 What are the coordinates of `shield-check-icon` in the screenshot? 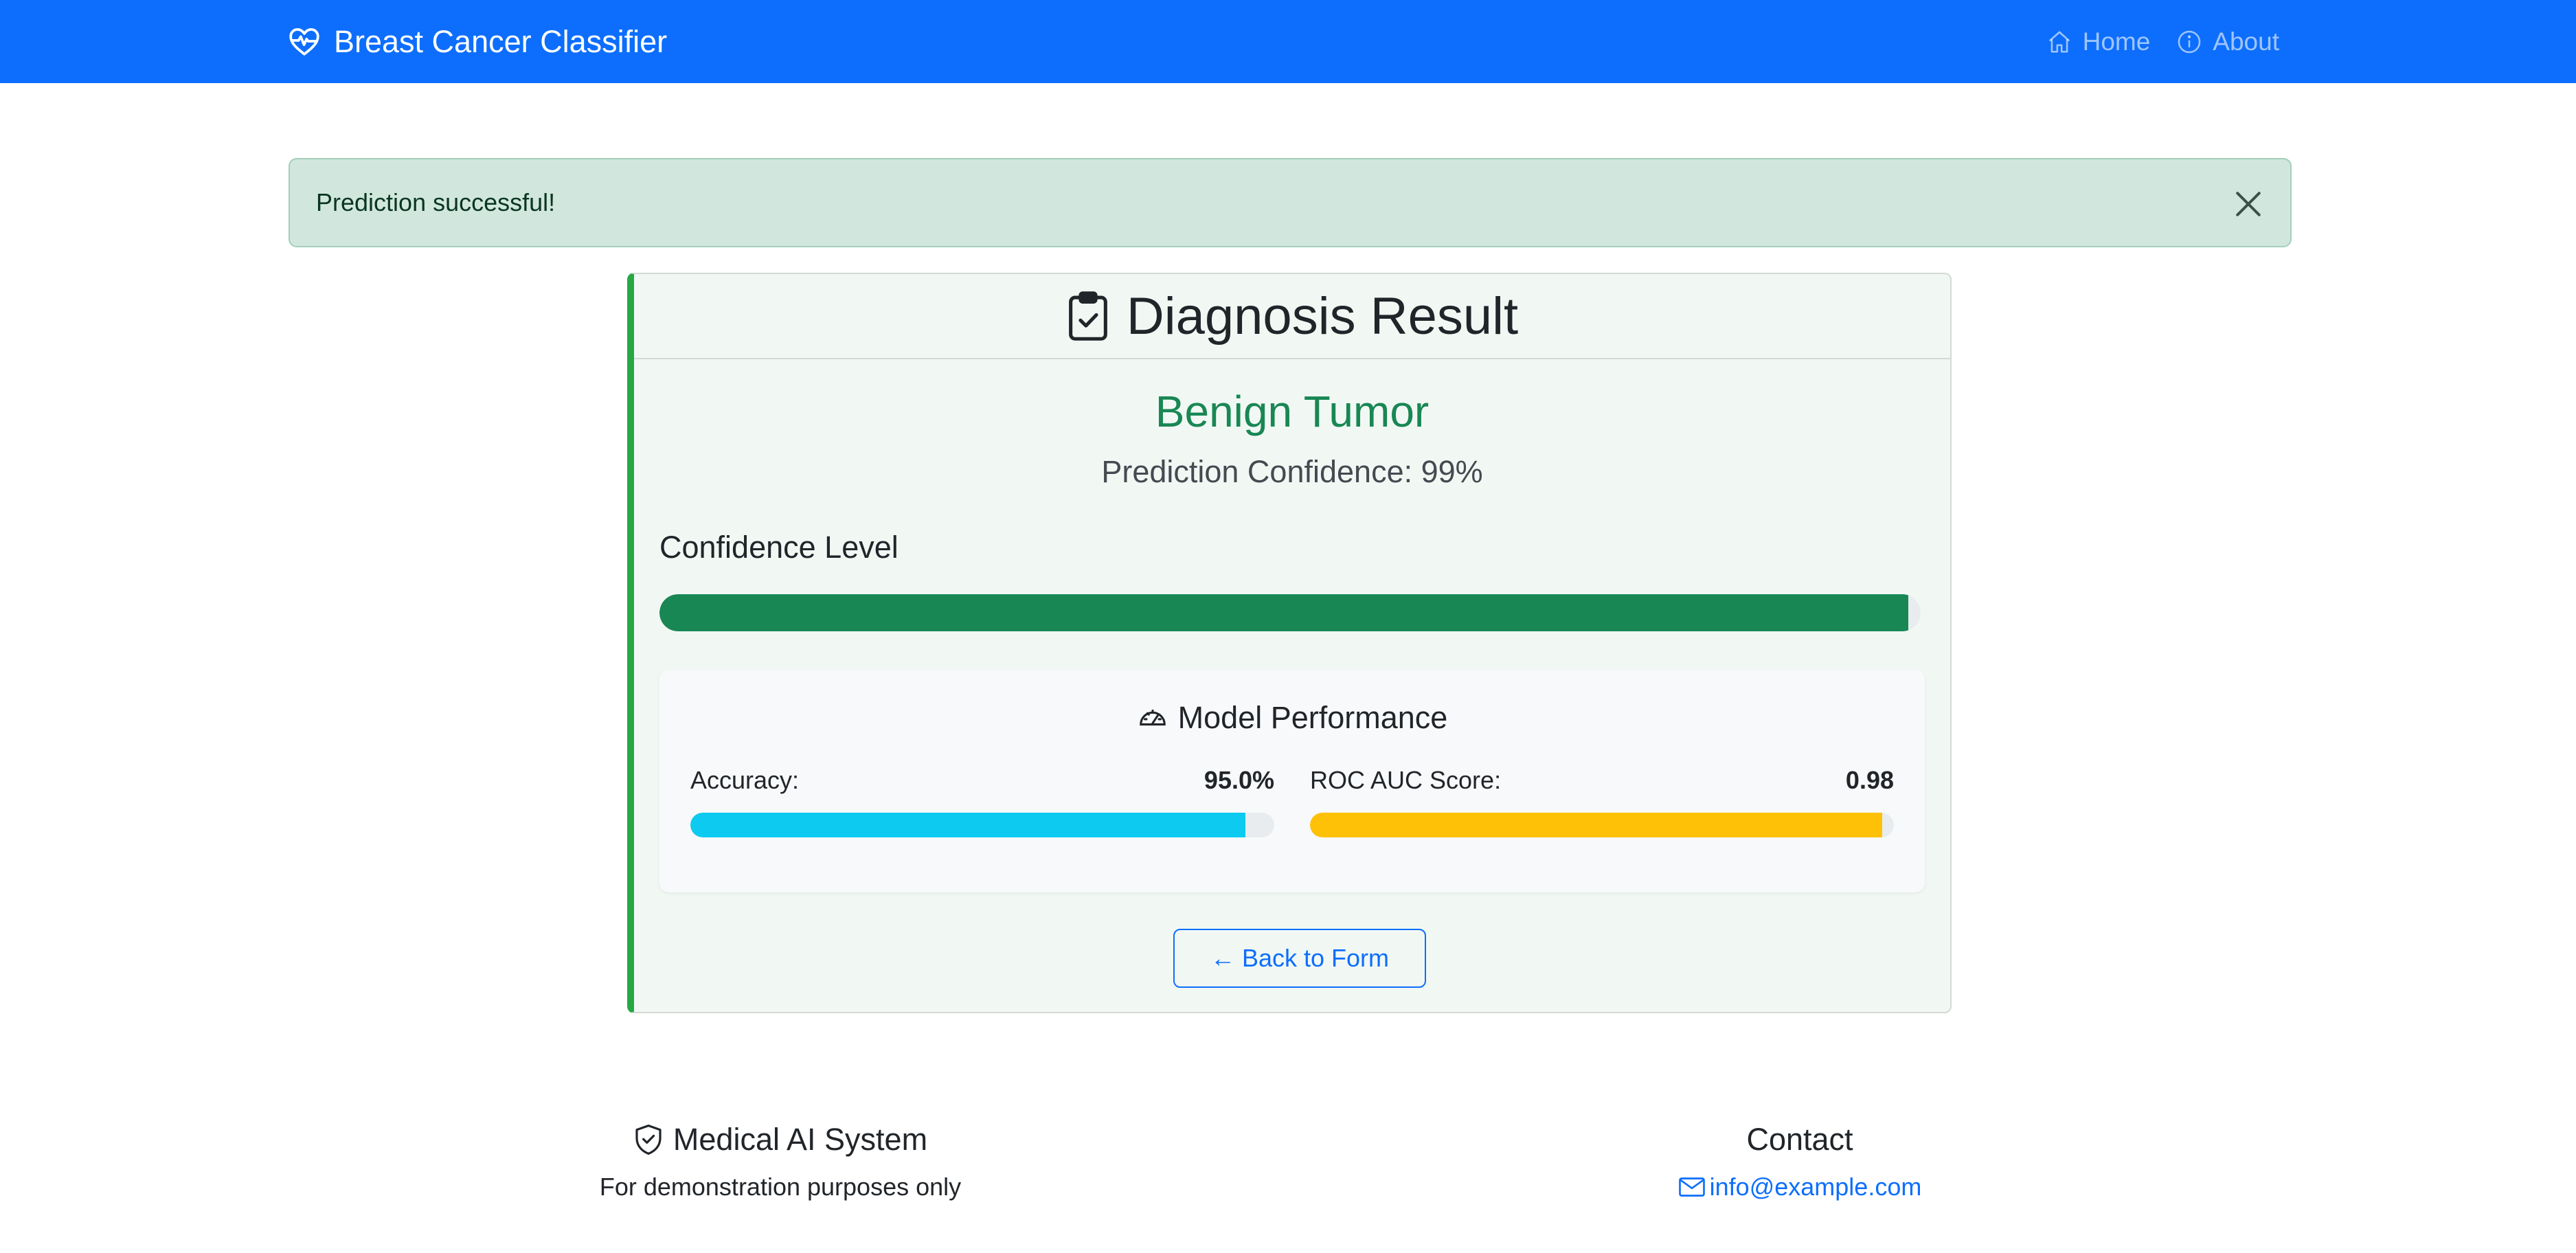 It's located at (648, 1140).